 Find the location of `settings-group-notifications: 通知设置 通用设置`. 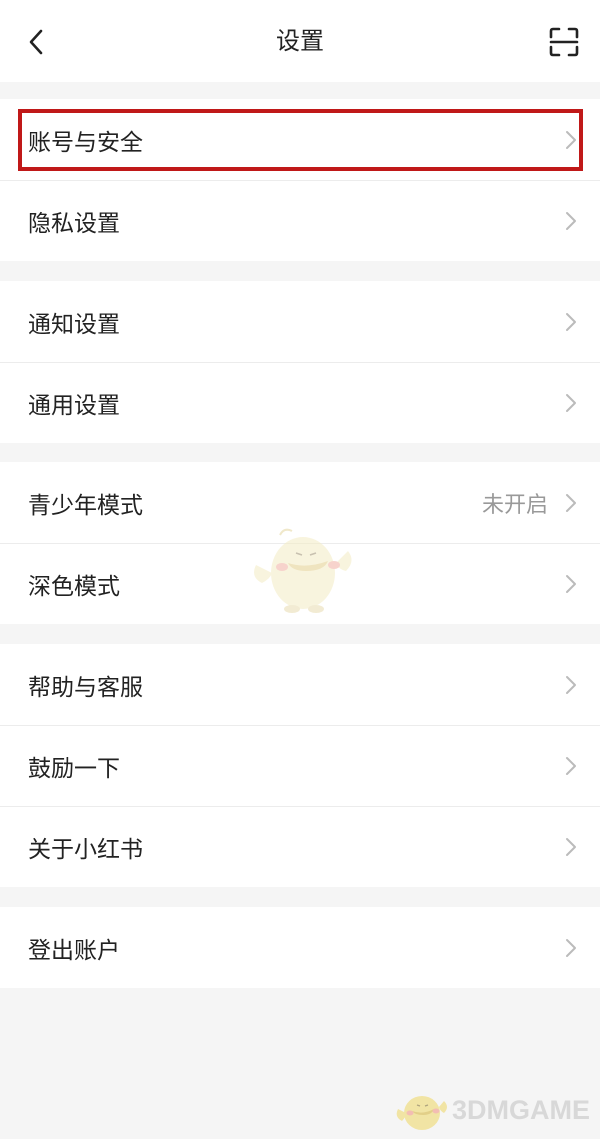

settings-group-notifications: 通知设置 通用设置 is located at coordinates (300, 362).